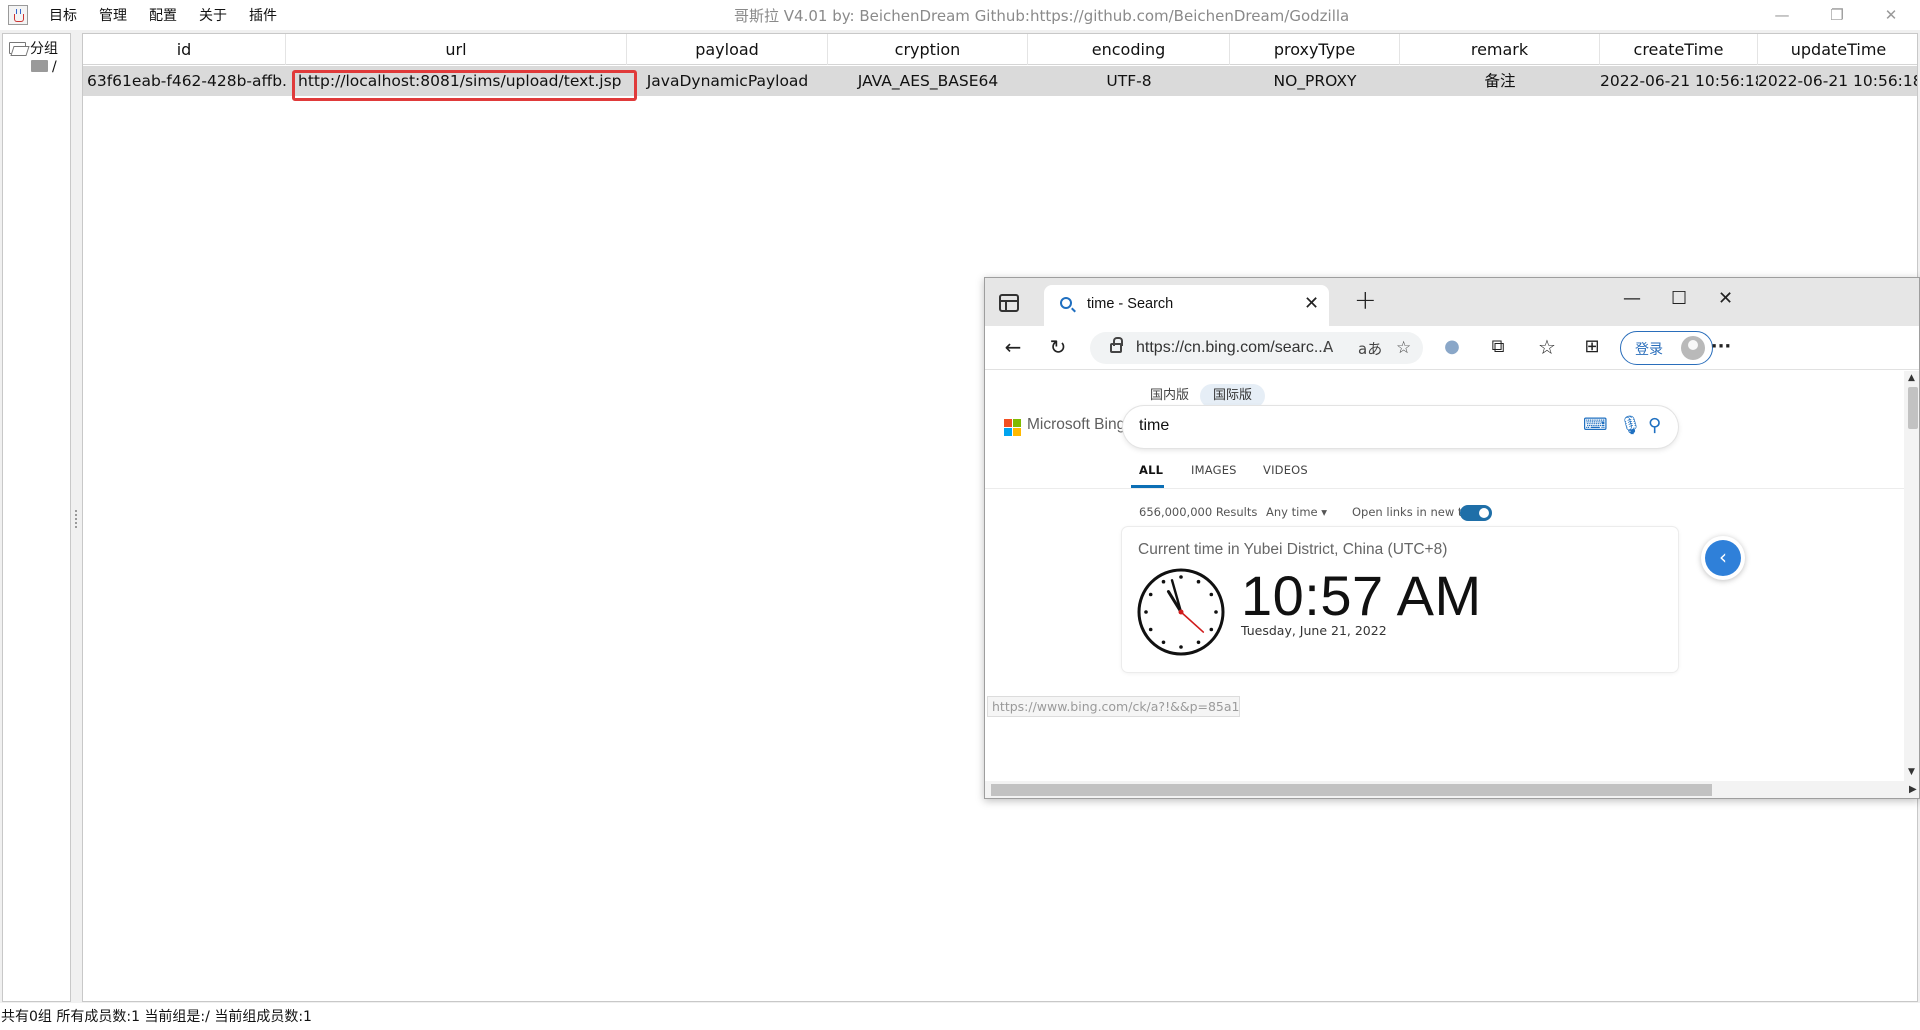 The image size is (1920, 1030). What do you see at coordinates (1500, 49) in the screenshot?
I see `column-header-remark: remark` at bounding box center [1500, 49].